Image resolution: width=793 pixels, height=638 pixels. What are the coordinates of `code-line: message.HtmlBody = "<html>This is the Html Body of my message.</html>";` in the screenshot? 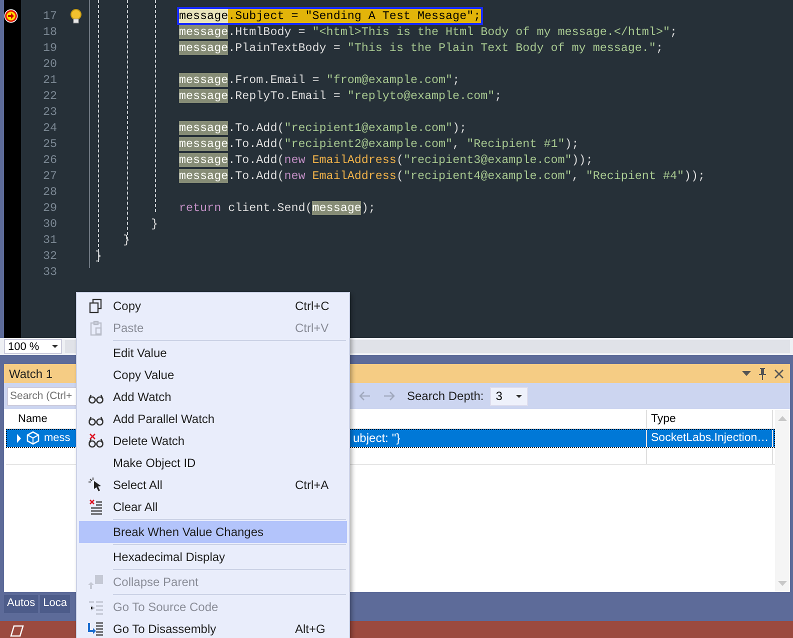 It's located at (428, 32).